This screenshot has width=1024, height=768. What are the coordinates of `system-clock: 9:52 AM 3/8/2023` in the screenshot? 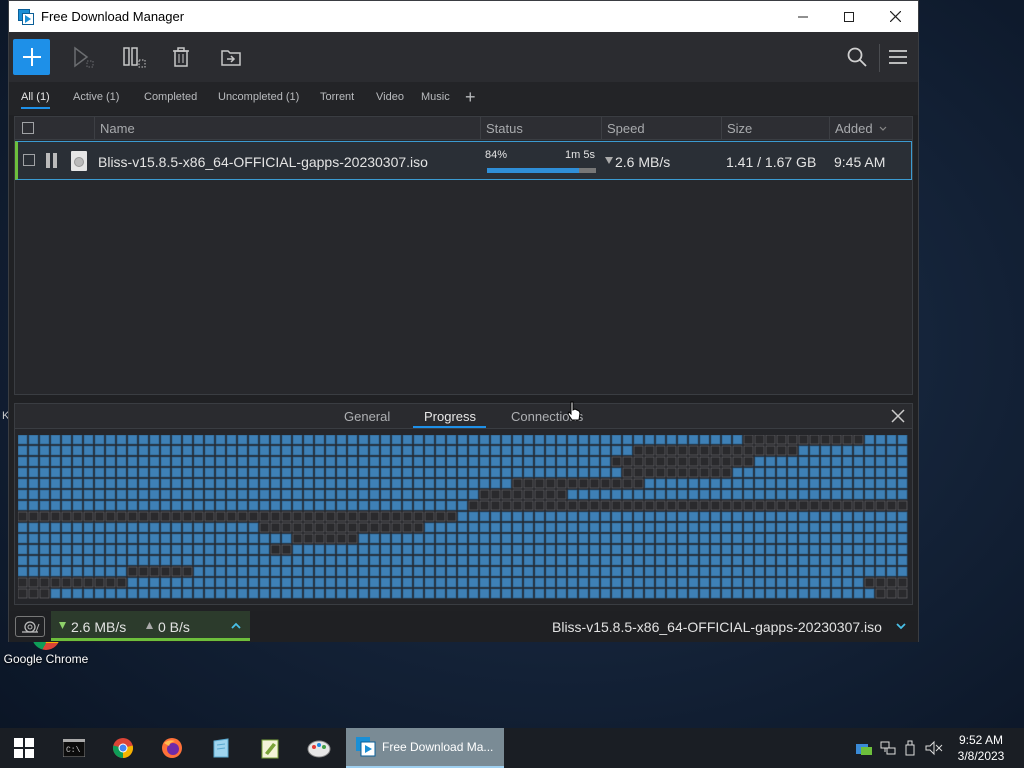 It's located at (981, 748).